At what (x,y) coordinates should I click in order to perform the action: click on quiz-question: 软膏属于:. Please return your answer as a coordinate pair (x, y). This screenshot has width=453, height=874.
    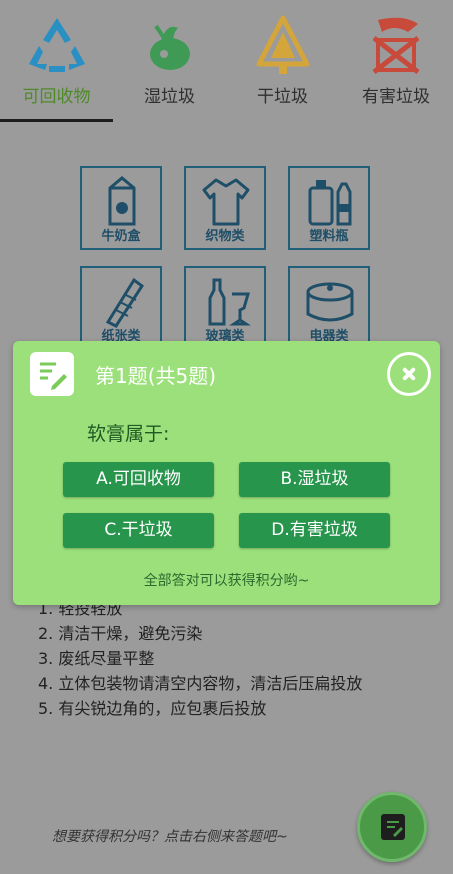
    Looking at the image, I should click on (128, 434).